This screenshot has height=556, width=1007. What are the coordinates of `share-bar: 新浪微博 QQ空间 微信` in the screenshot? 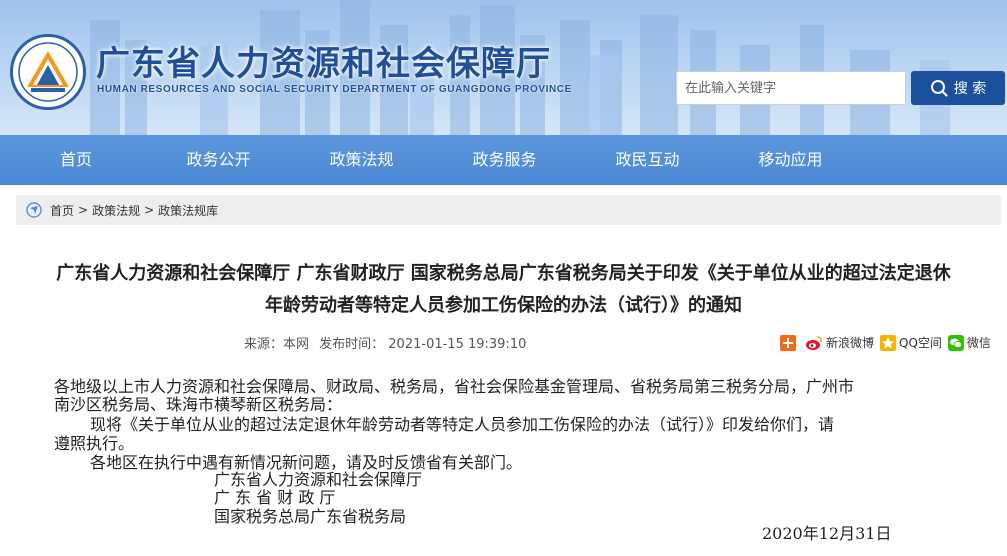 It's located at (888, 342).